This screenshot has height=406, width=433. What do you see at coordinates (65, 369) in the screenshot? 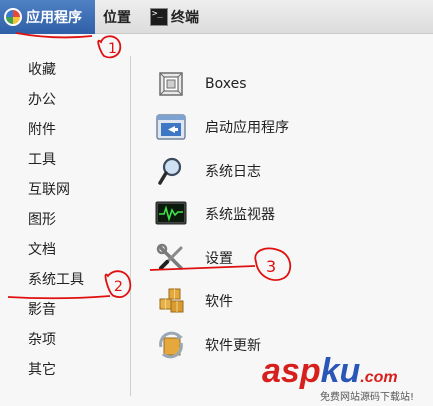
I see `category-misc: 其它` at bounding box center [65, 369].